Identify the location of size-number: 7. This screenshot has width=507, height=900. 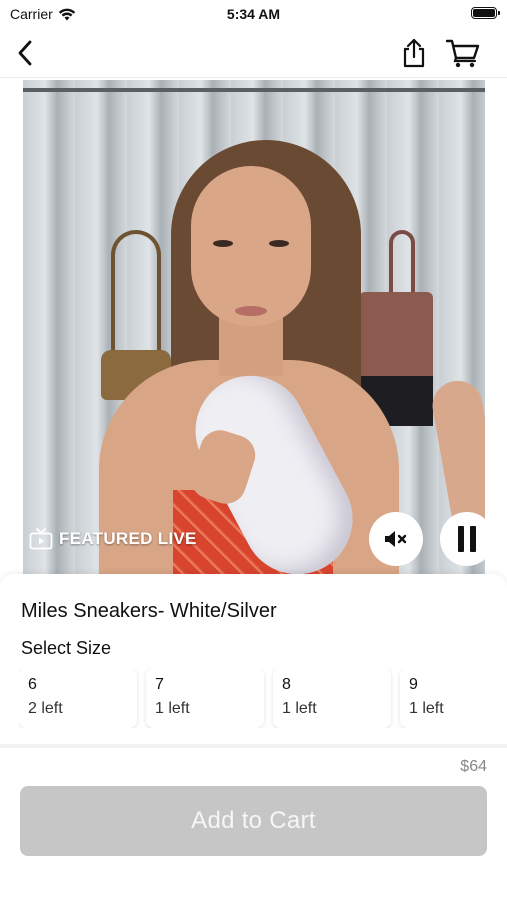
(159, 684).